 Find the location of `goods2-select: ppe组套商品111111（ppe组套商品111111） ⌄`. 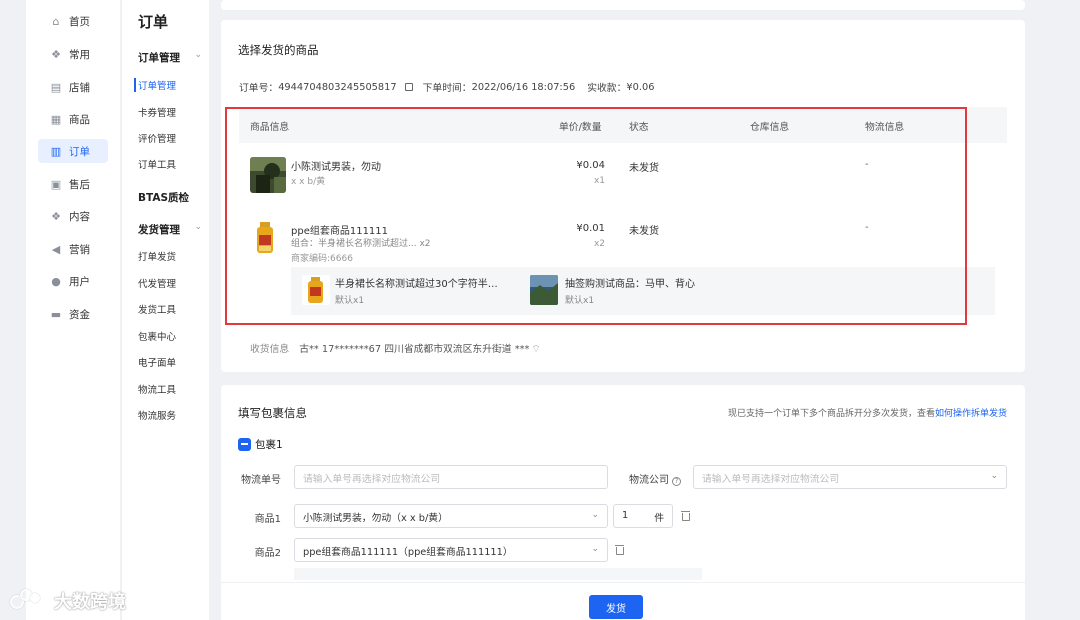

goods2-select: ppe组套商品111111（ppe组套商品111111） ⌄ is located at coordinates (451, 550).